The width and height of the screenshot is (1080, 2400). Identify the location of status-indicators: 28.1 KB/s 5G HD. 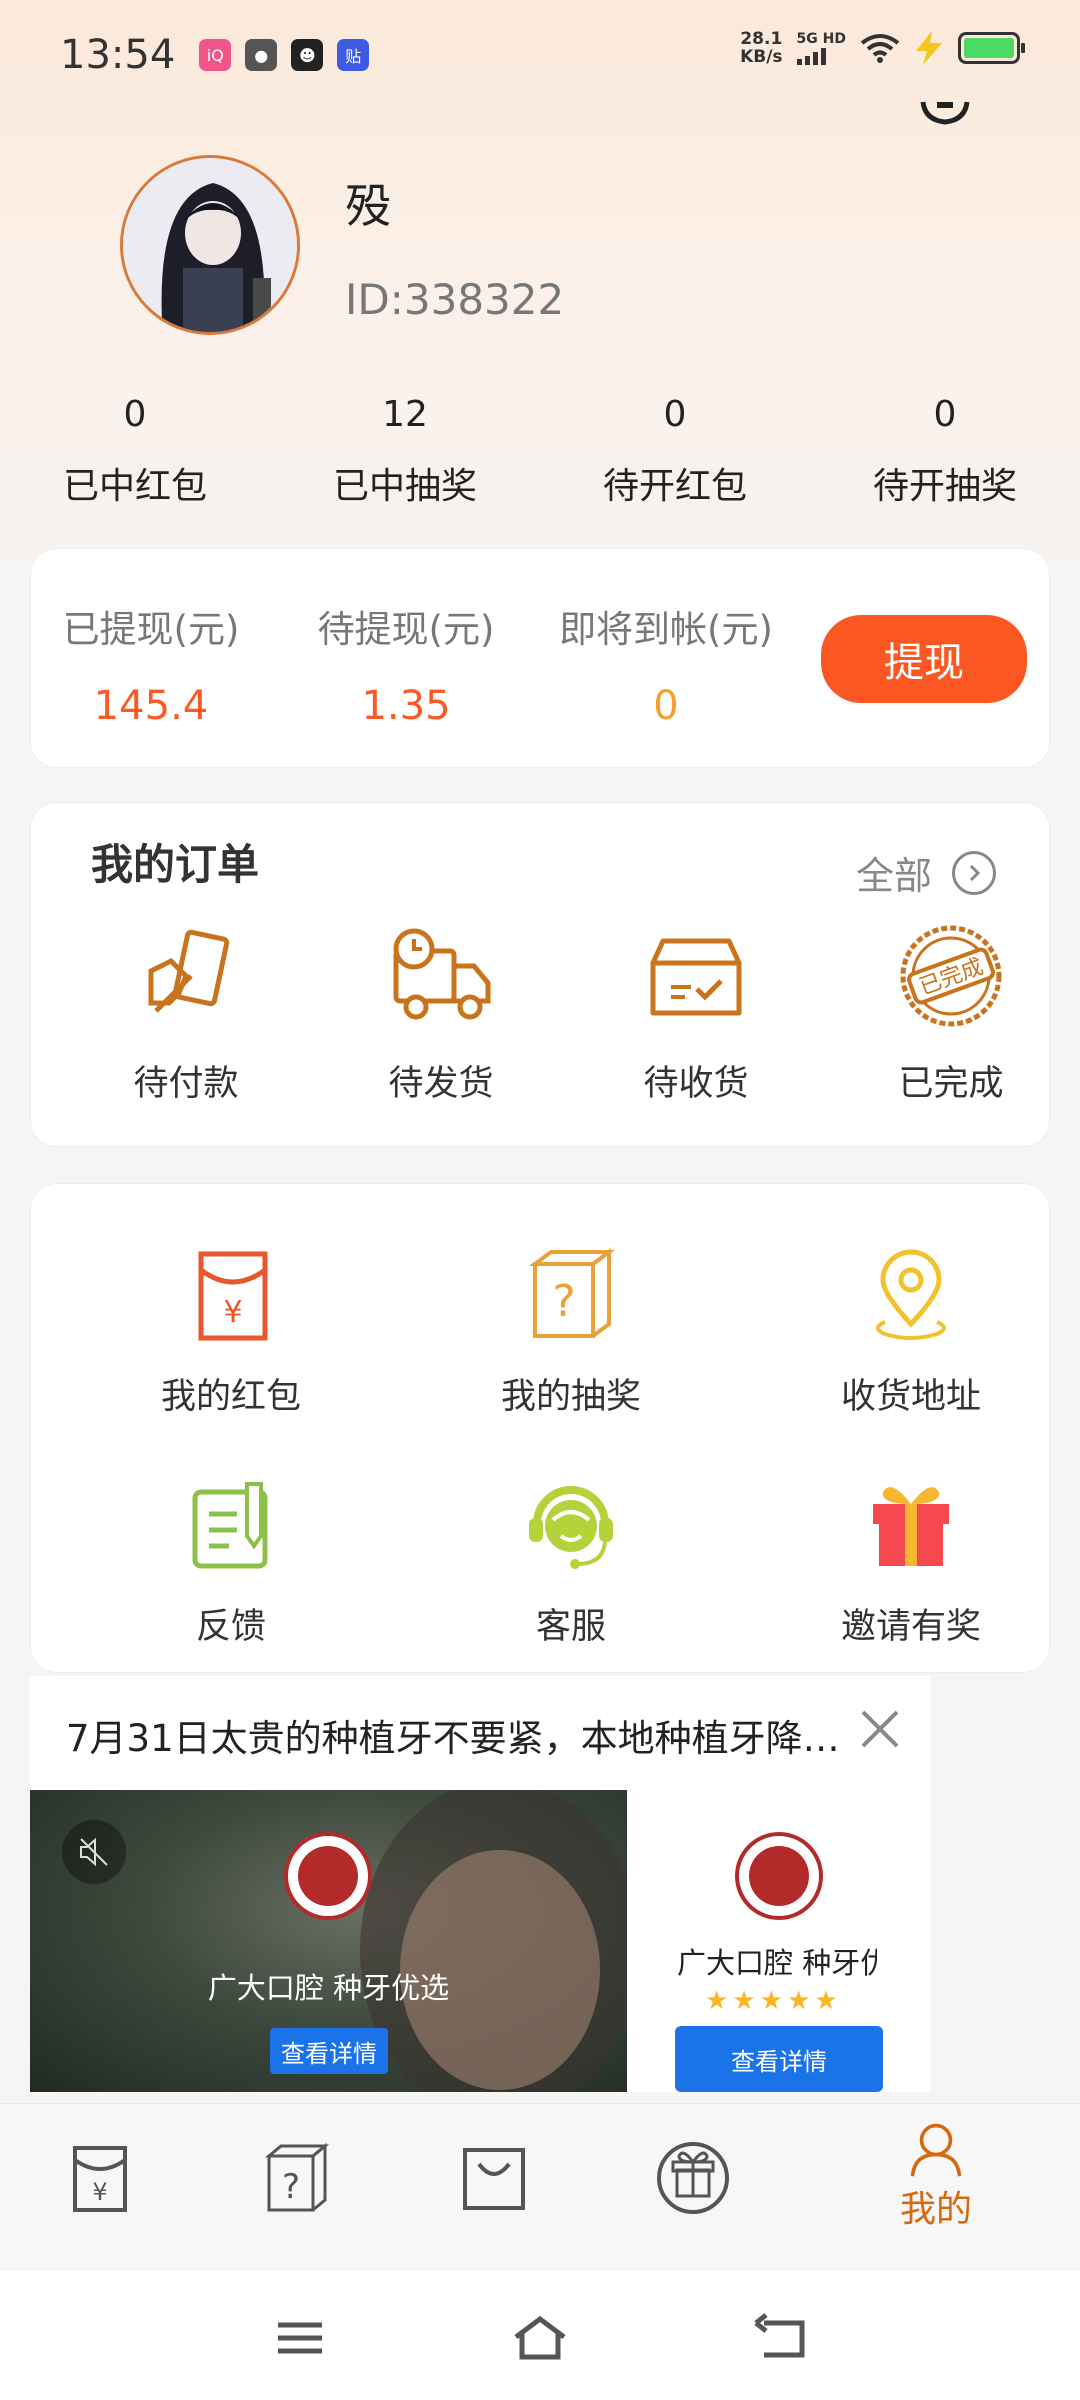
(882, 48).